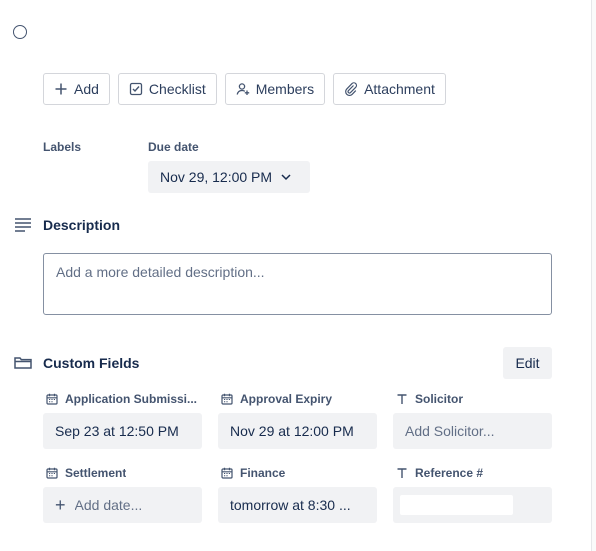  Describe the element at coordinates (429, 399) in the screenshot. I see `field-label-solicitor: Solicitor` at that location.